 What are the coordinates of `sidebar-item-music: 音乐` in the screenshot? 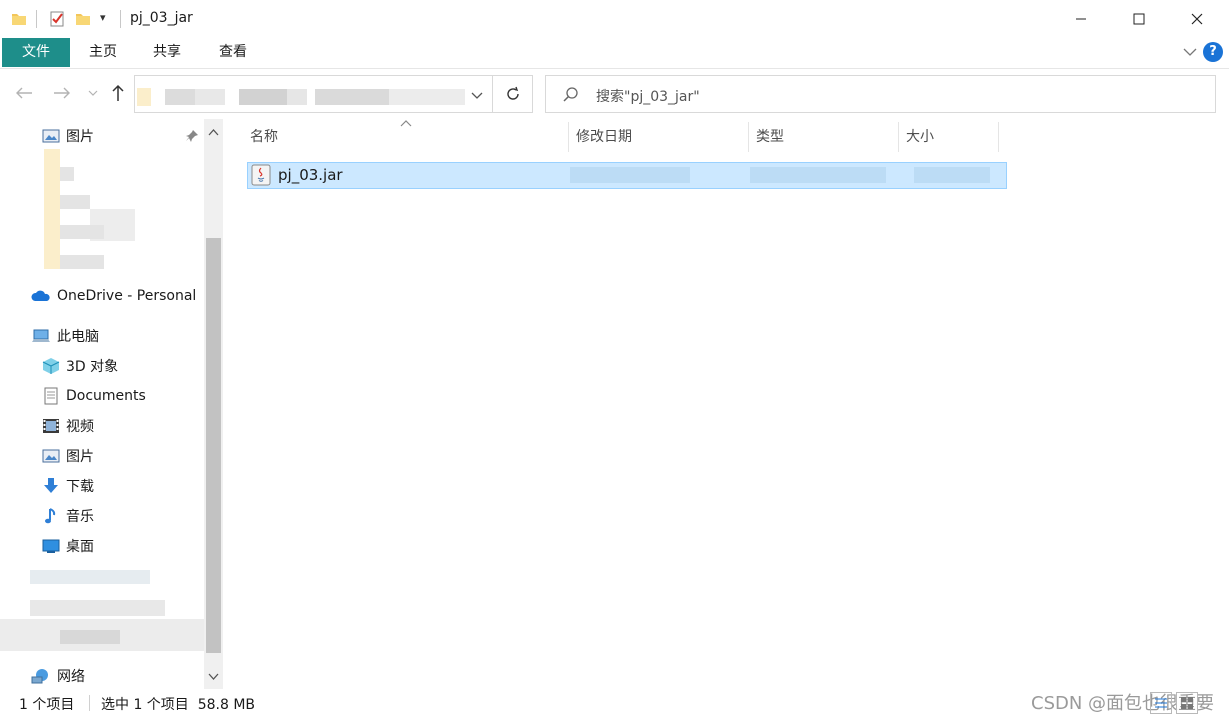 It's located at (68, 516).